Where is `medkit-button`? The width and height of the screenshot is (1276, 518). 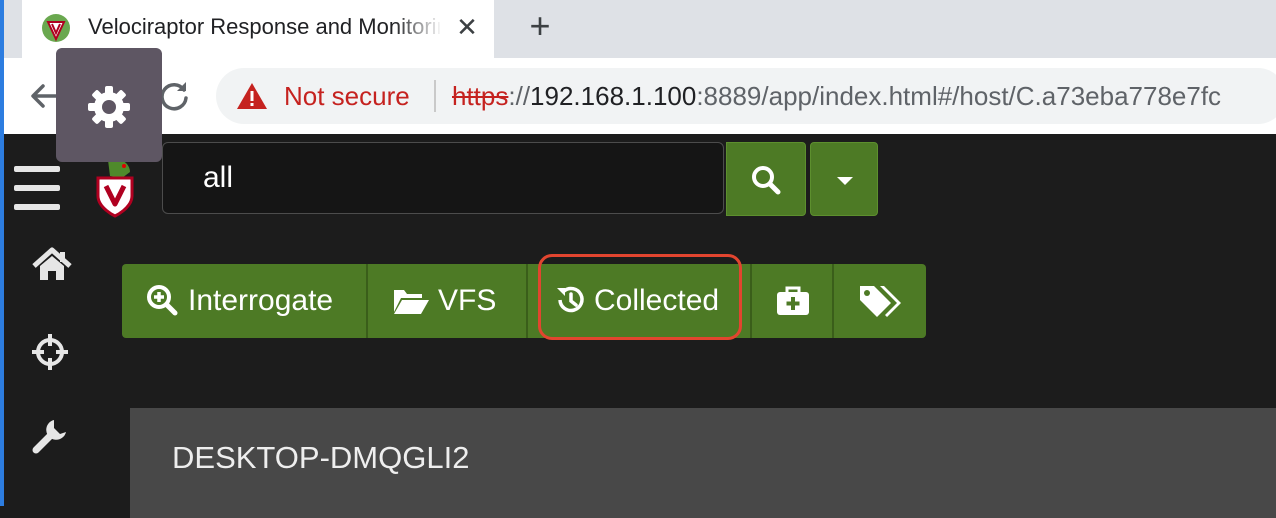
medkit-button is located at coordinates (793, 301).